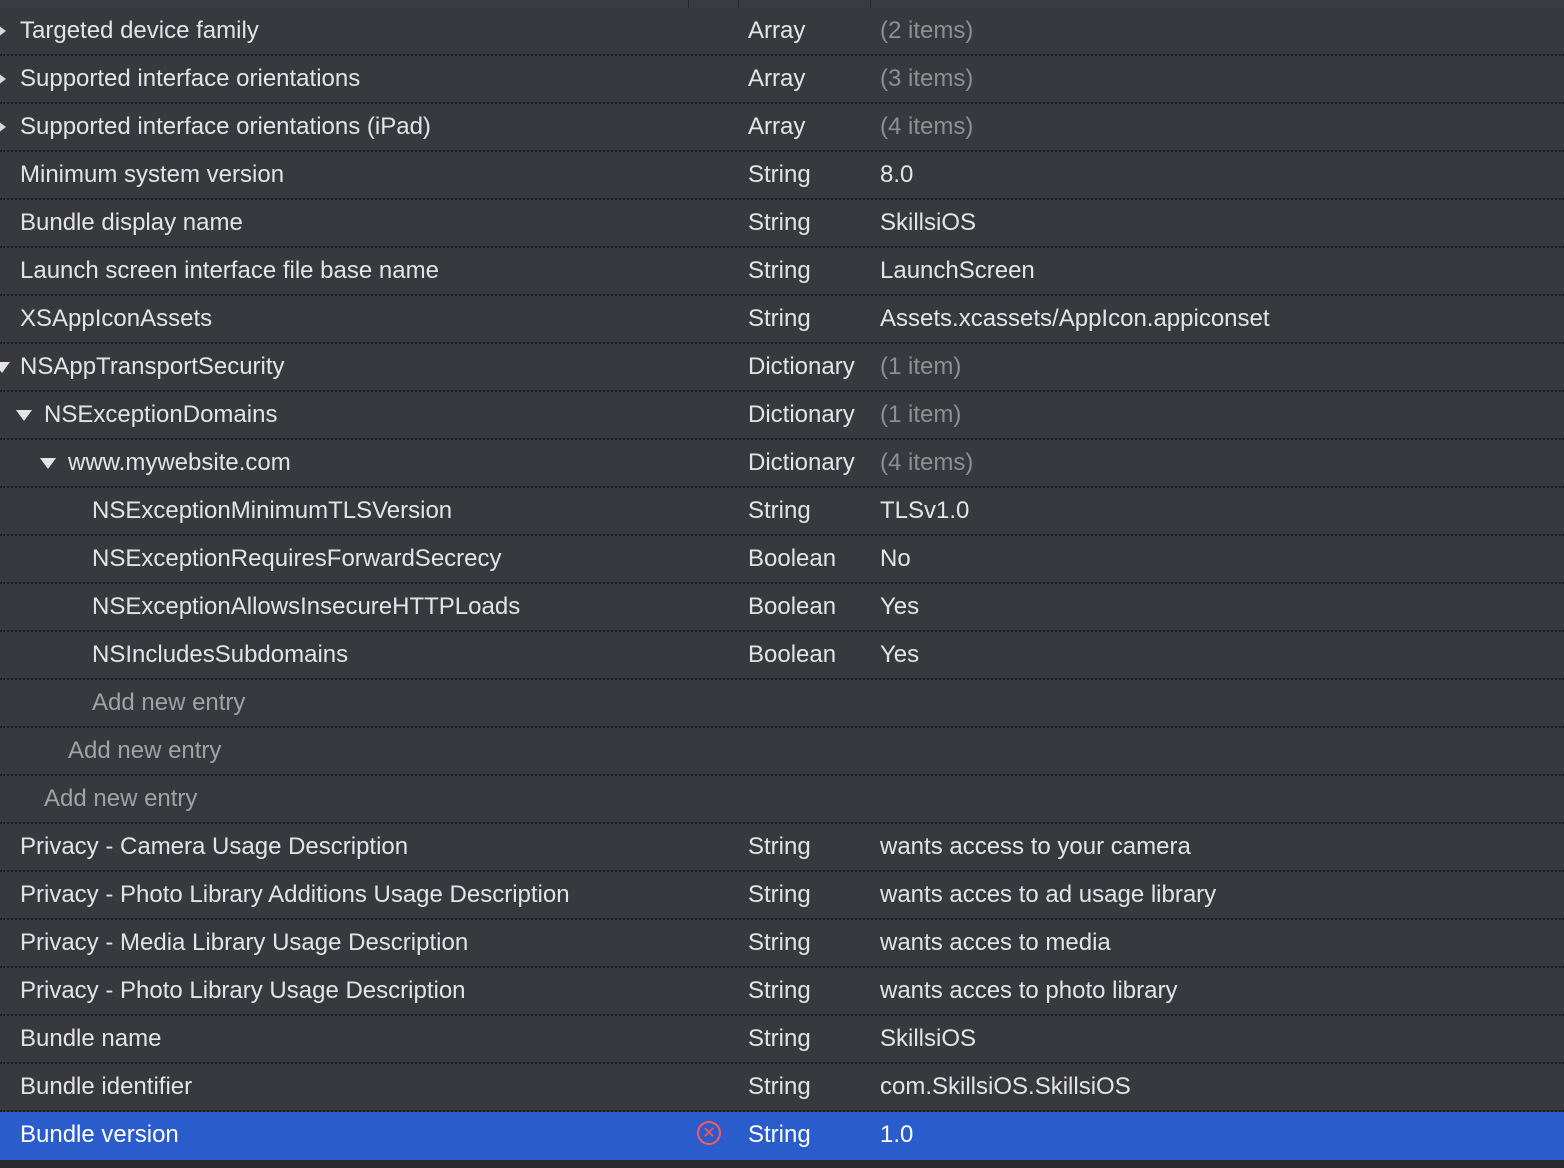 This screenshot has height=1168, width=1564. What do you see at coordinates (927, 30) in the screenshot?
I see `row-value: (2 items)` at bounding box center [927, 30].